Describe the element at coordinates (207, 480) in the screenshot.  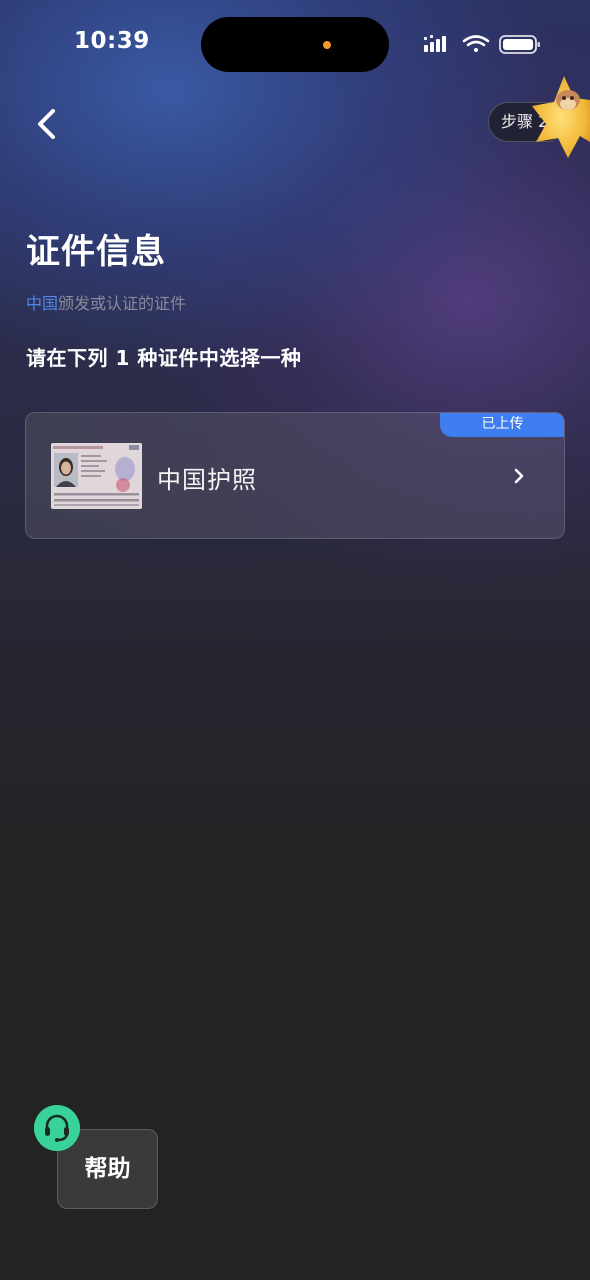
I see `document-name: 中国护照` at that location.